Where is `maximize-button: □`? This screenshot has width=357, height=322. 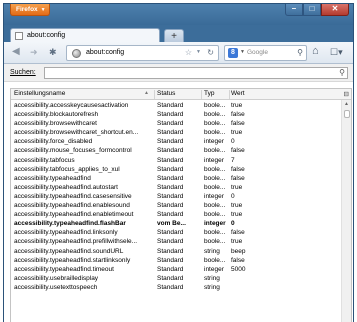 maximize-button: □ is located at coordinates (312, 10).